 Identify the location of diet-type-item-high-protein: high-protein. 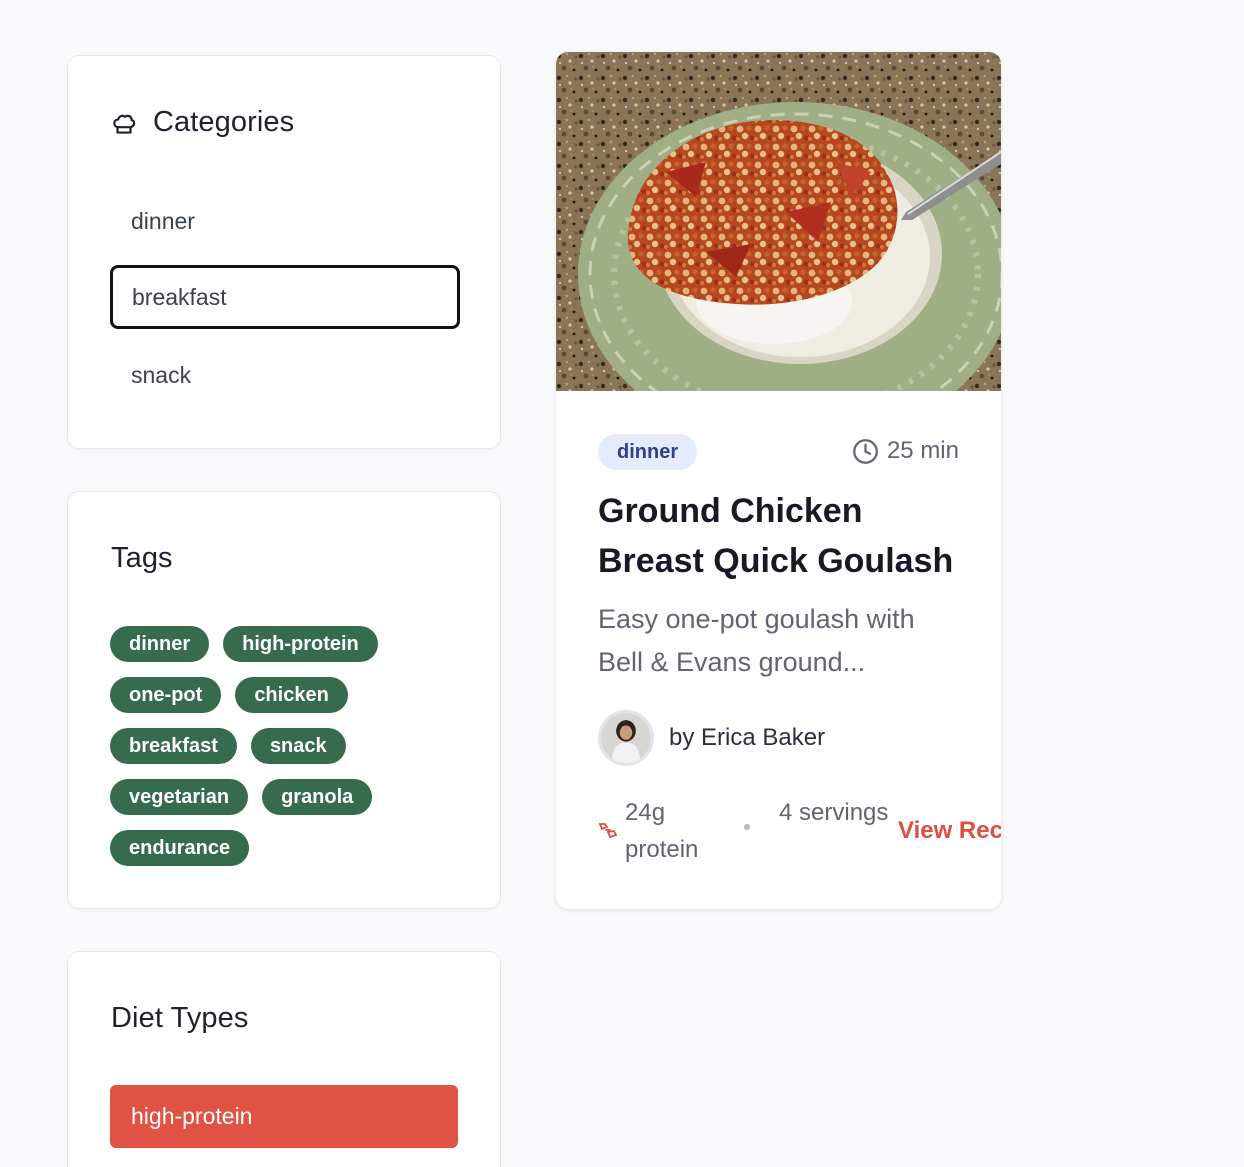
(284, 1116).